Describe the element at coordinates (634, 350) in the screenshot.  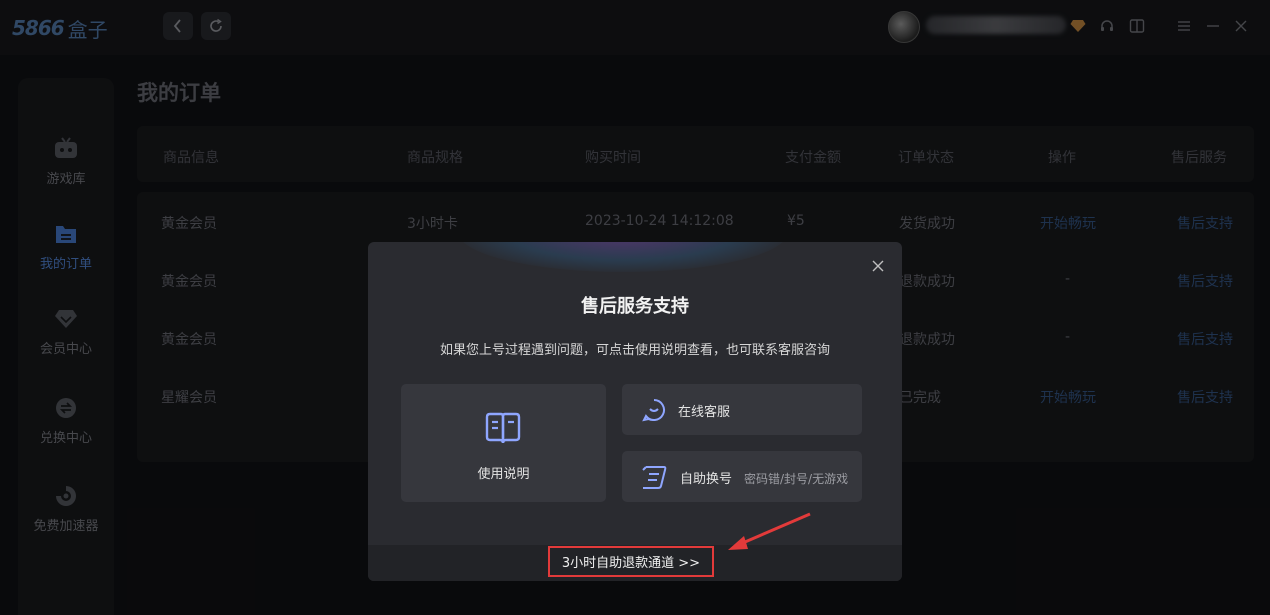
I see `dialog-description: 如果您上号过程遇到问题，可点击使用说明查看，也可联系客服咨询` at that location.